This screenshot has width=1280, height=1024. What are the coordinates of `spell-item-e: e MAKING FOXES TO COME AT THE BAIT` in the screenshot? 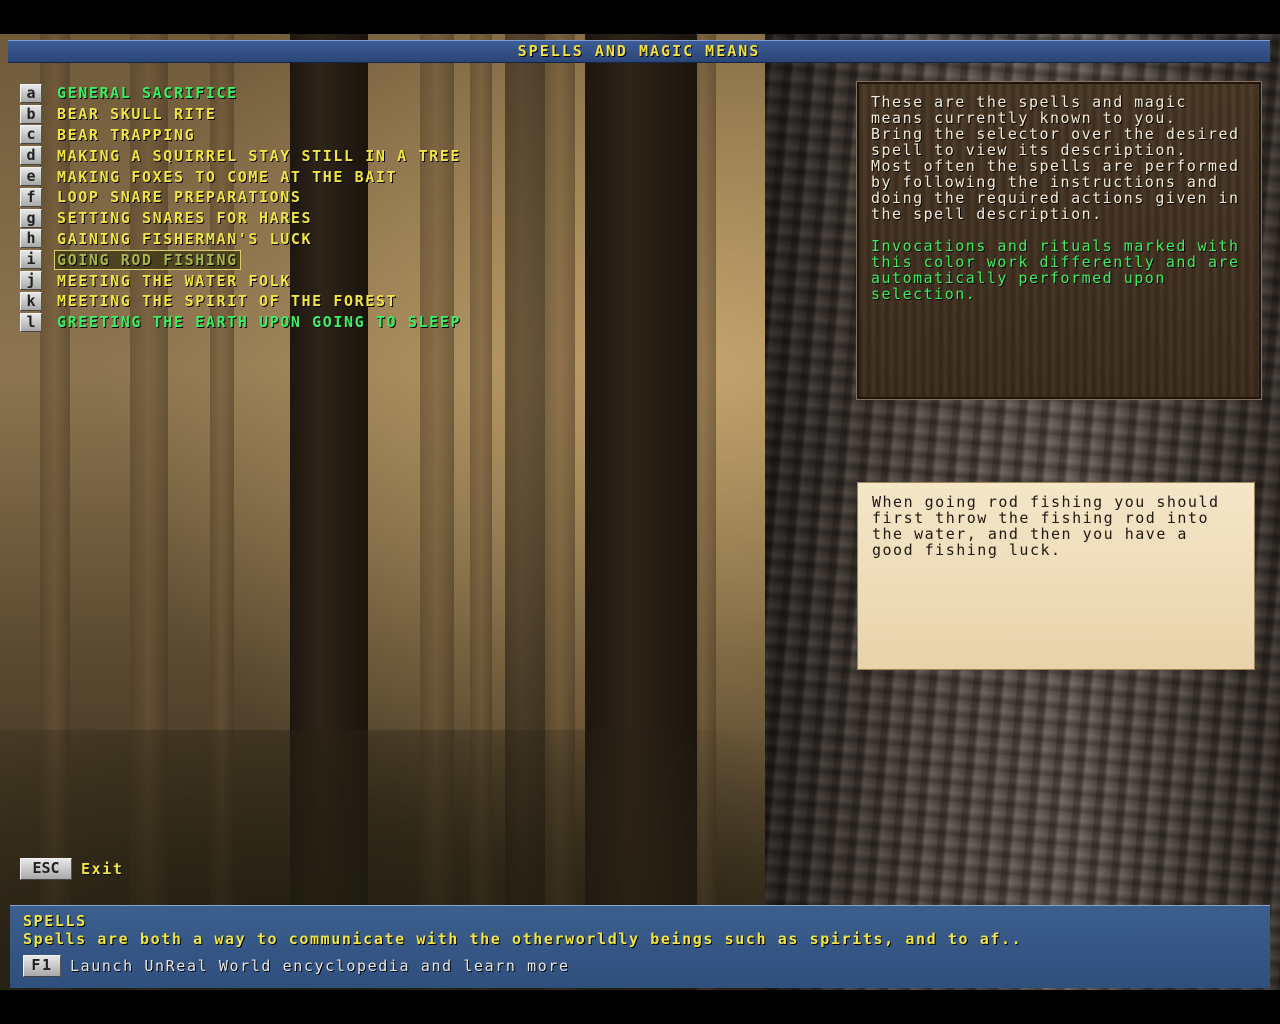 It's located at (241, 176).